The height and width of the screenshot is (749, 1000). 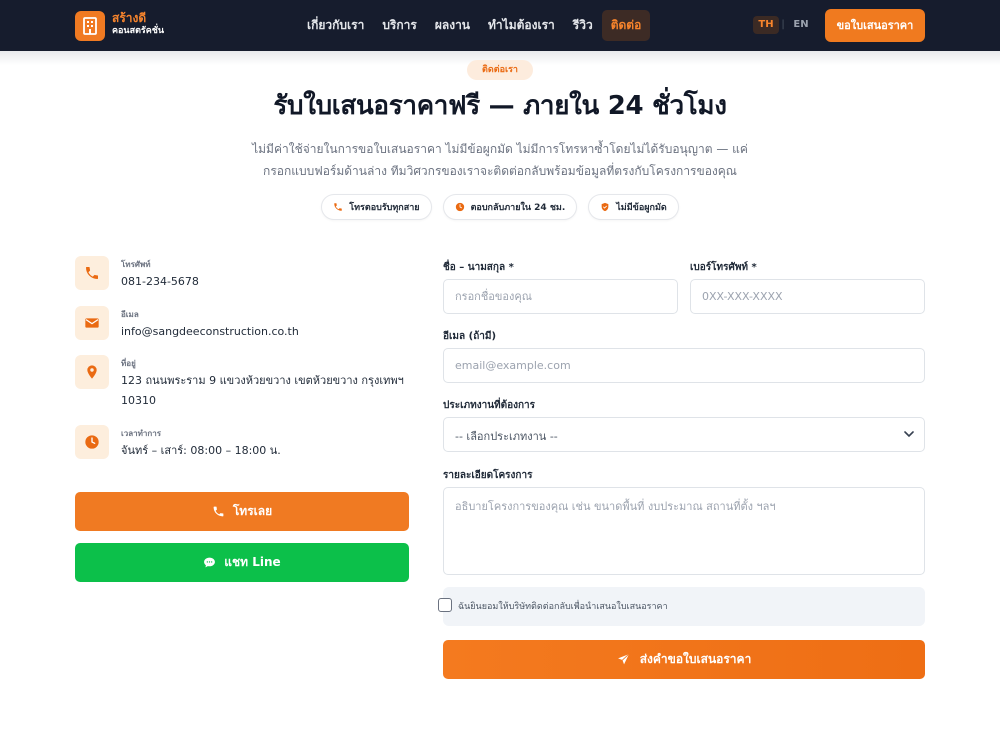 I want to click on contact-label: โทรศัพท์, so click(x=136, y=264).